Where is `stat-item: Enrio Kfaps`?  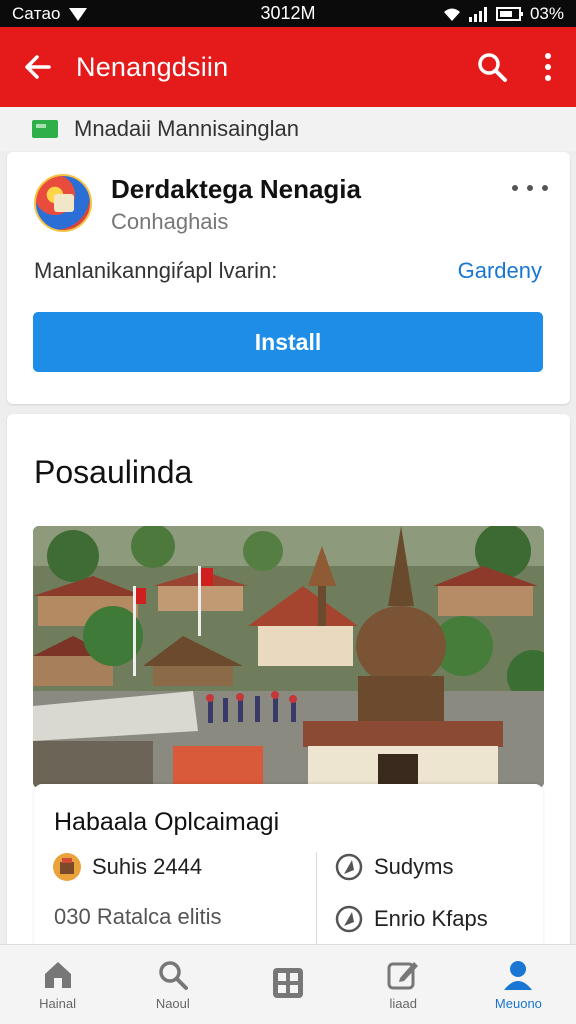
stat-item: Enrio Kfaps is located at coordinates (411, 919).